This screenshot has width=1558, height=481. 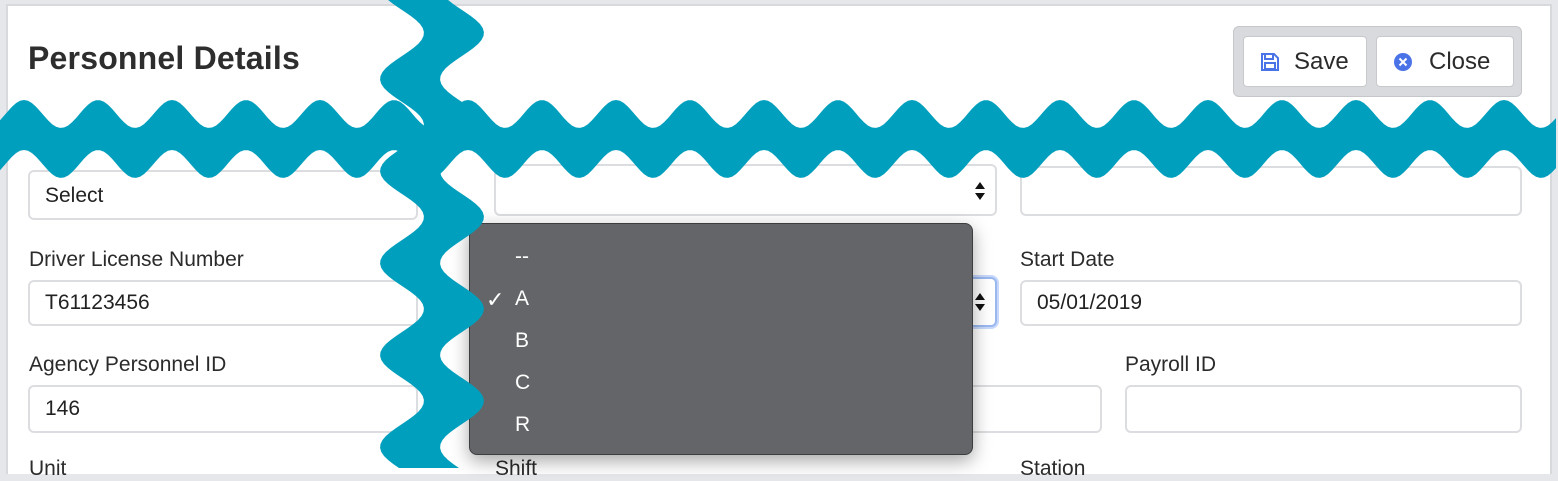 What do you see at coordinates (721, 425) in the screenshot?
I see `dropdown-option: R` at bounding box center [721, 425].